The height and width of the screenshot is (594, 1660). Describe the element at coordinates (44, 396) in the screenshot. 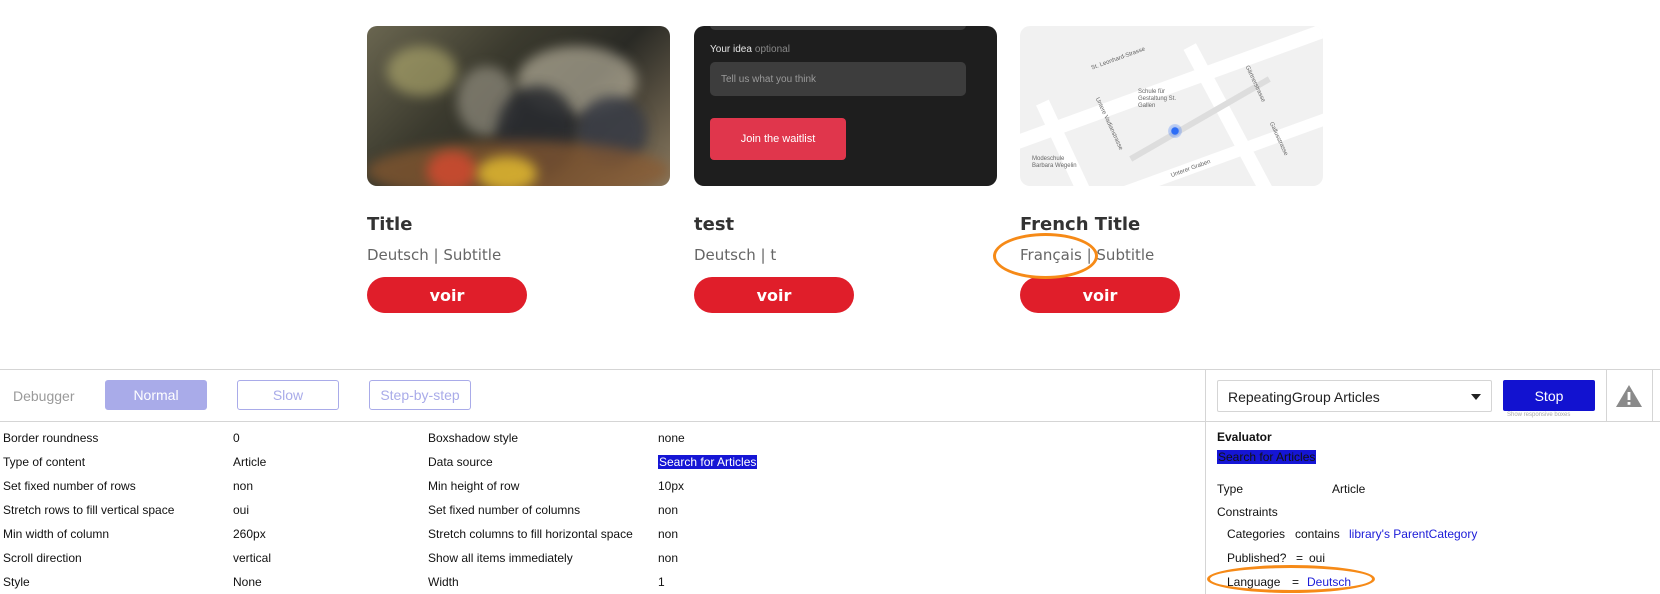

I see `debugger-label: Debugger` at that location.